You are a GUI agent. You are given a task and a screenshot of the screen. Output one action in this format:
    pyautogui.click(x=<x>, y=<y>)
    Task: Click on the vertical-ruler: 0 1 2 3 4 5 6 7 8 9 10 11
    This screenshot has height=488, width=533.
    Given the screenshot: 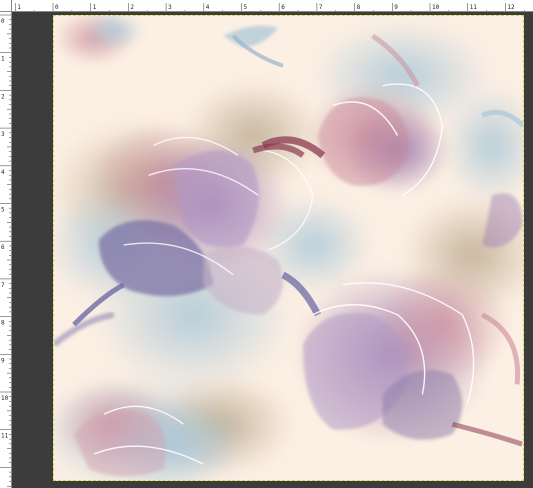 What is the action you would take?
    pyautogui.click(x=6, y=250)
    